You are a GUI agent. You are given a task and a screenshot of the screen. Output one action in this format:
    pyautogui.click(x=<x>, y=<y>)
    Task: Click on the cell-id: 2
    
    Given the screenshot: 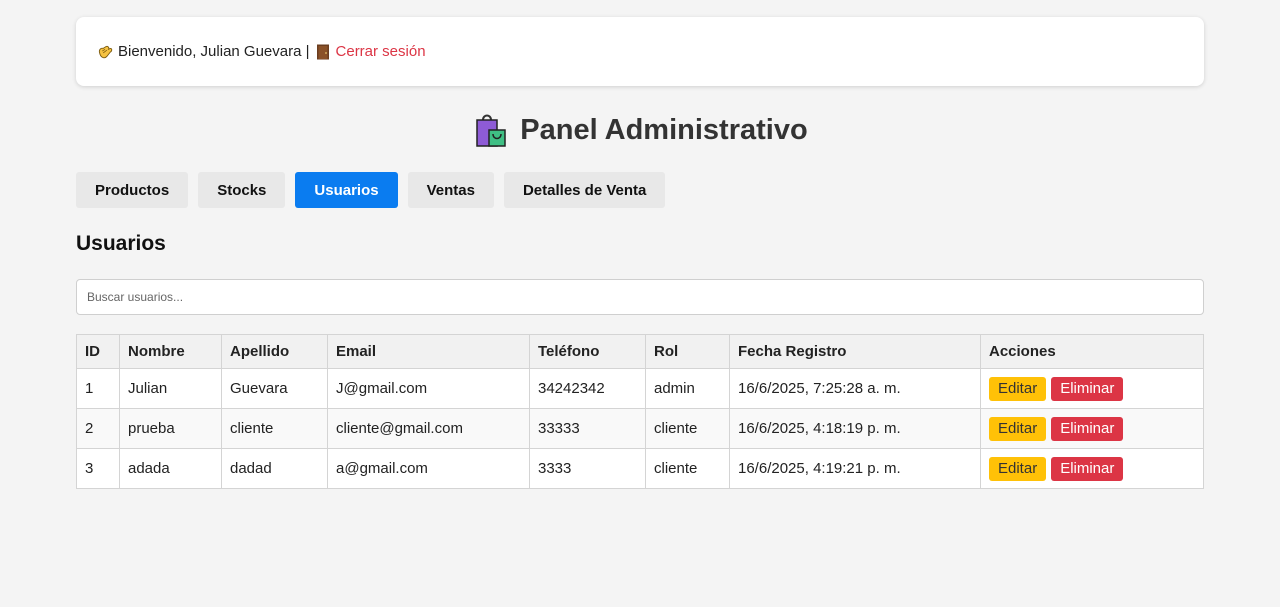 What is the action you would take?
    pyautogui.click(x=98, y=428)
    